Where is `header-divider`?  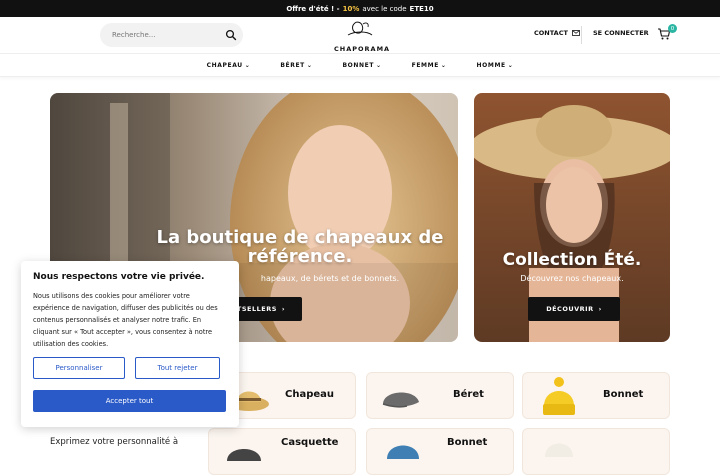
header-divider is located at coordinates (581, 35).